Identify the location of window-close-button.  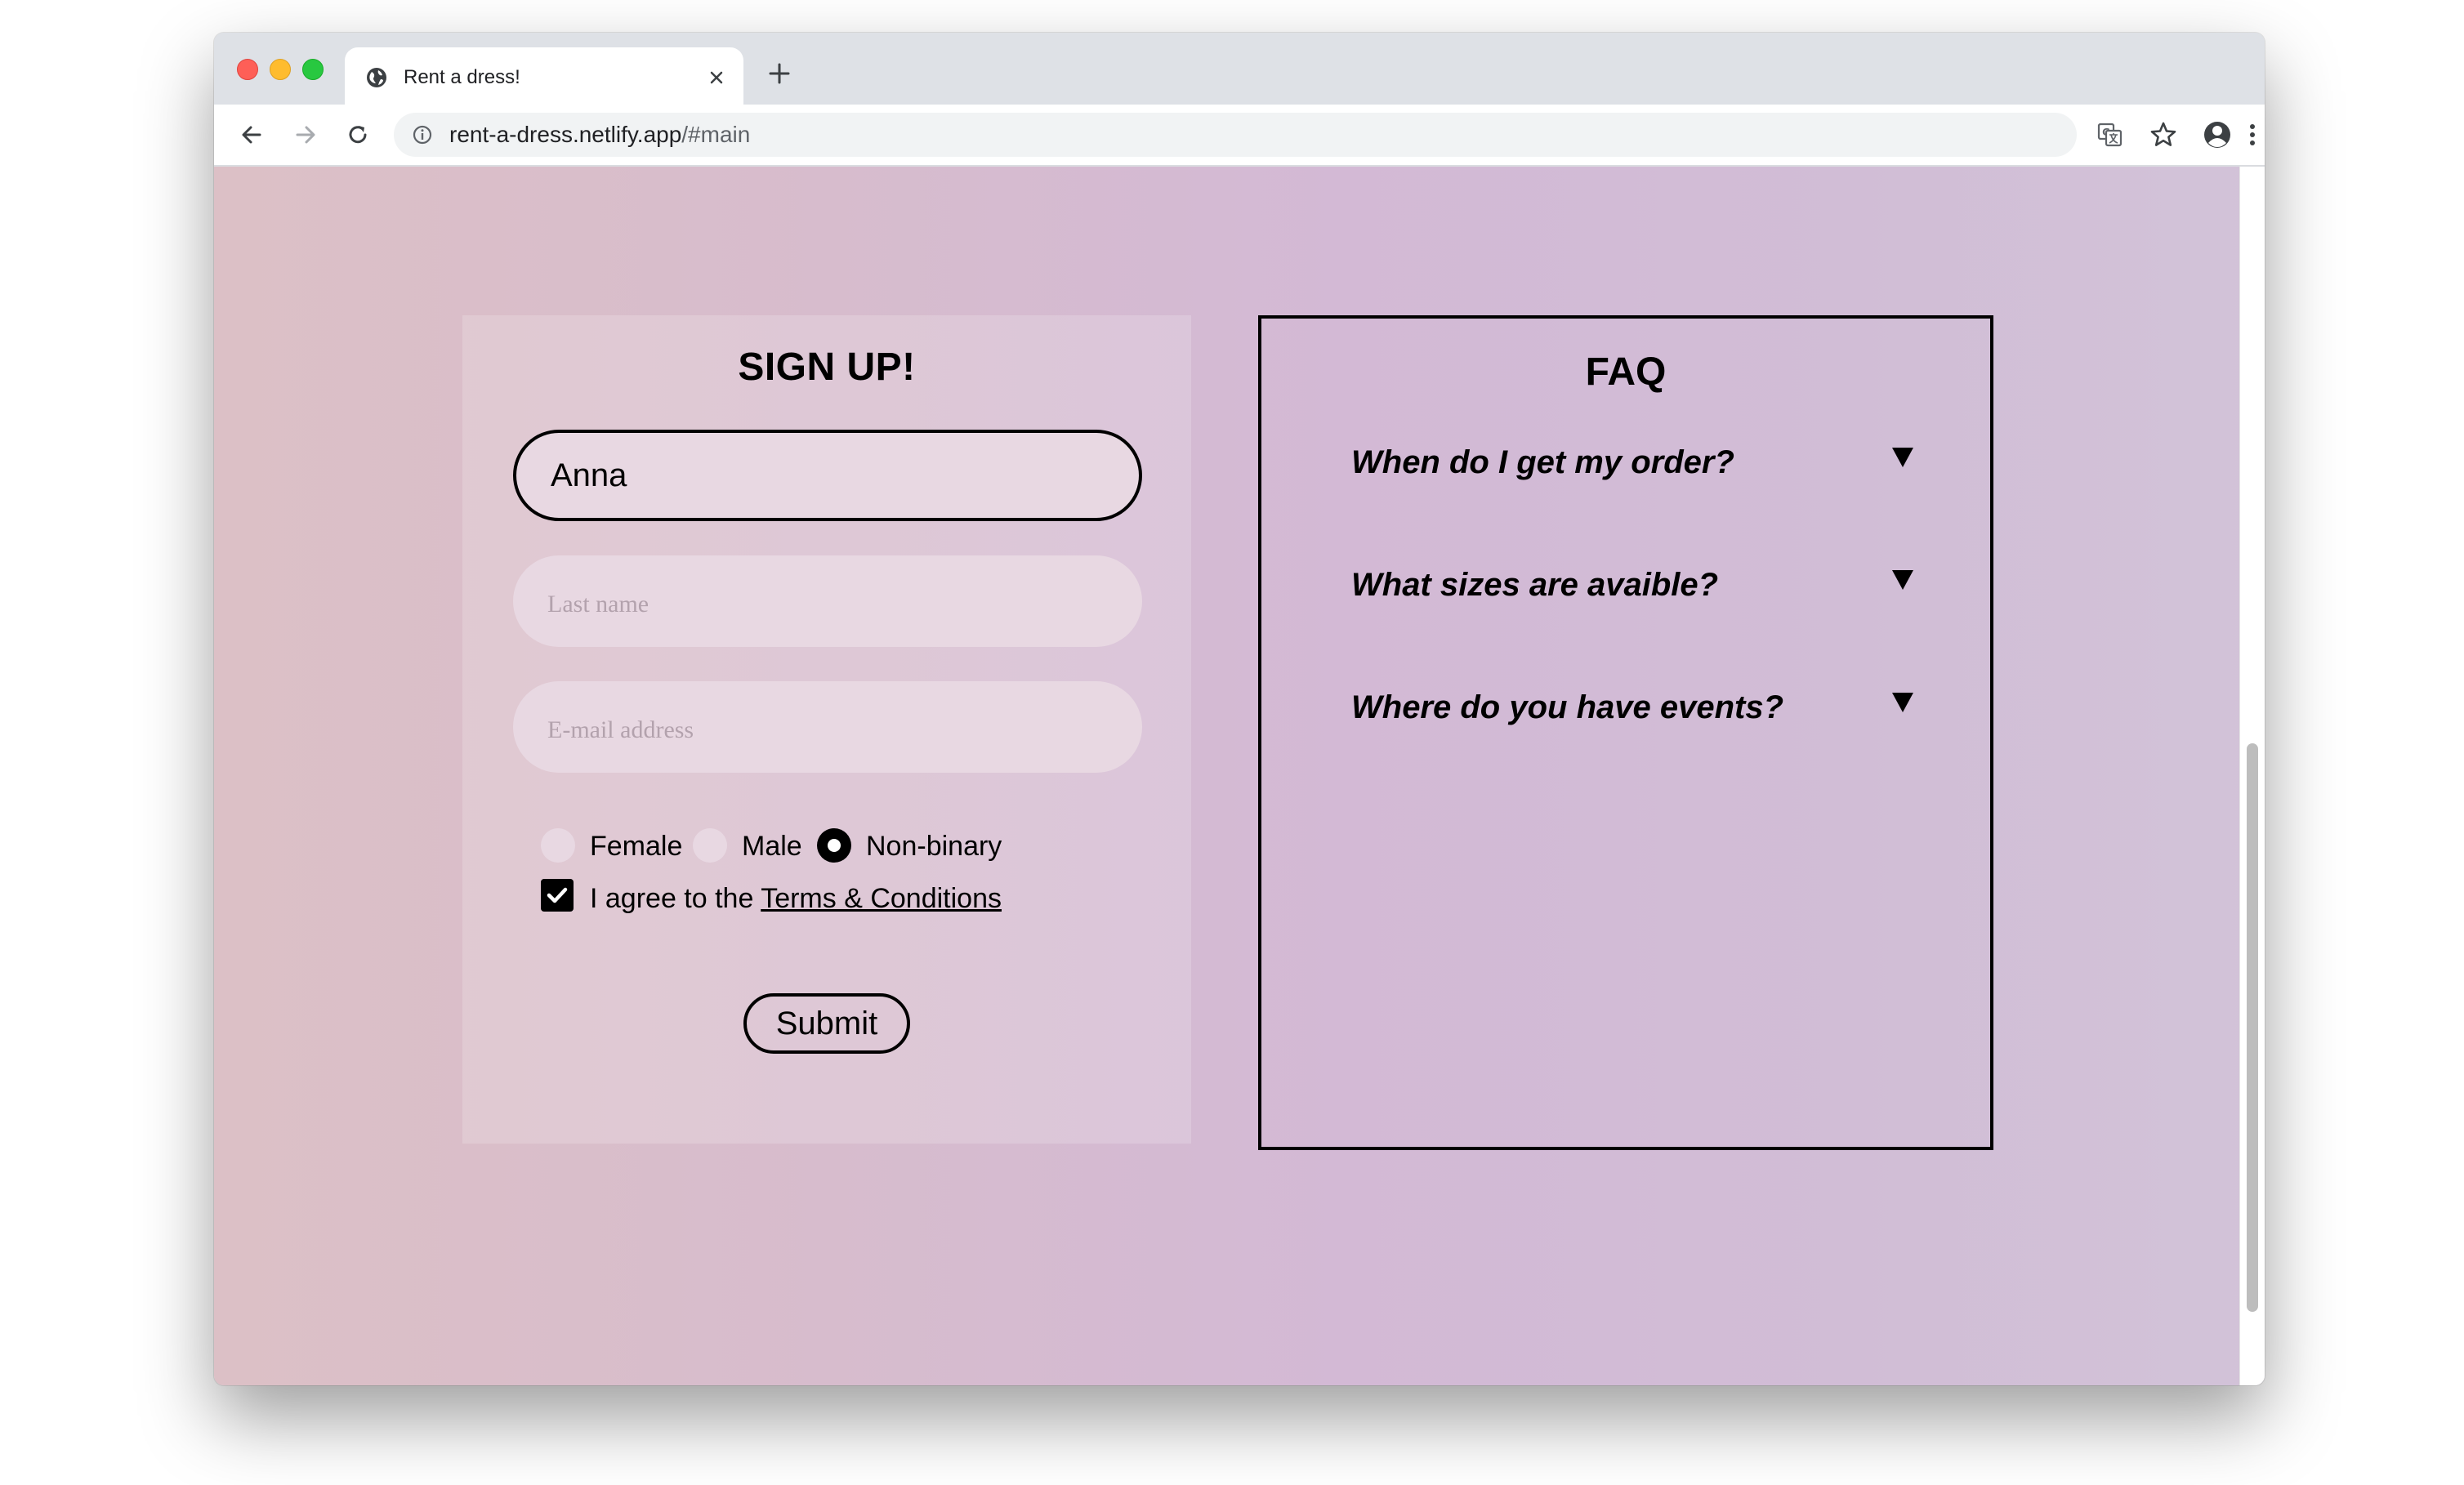
(247, 69).